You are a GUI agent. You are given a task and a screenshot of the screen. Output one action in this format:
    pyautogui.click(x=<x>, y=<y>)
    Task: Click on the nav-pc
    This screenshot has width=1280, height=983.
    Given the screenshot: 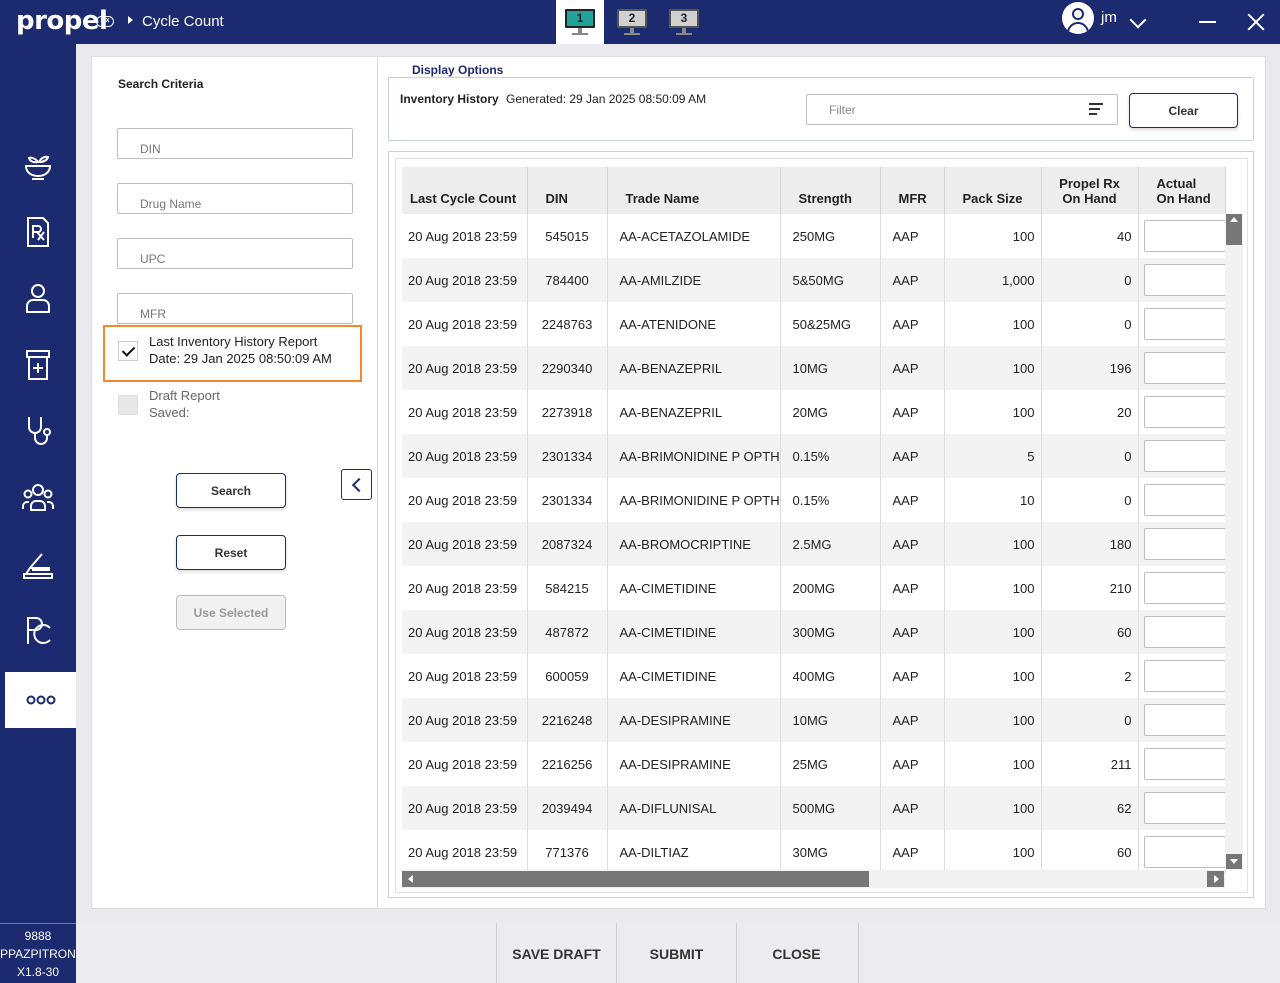 What is the action you would take?
    pyautogui.click(x=38, y=630)
    